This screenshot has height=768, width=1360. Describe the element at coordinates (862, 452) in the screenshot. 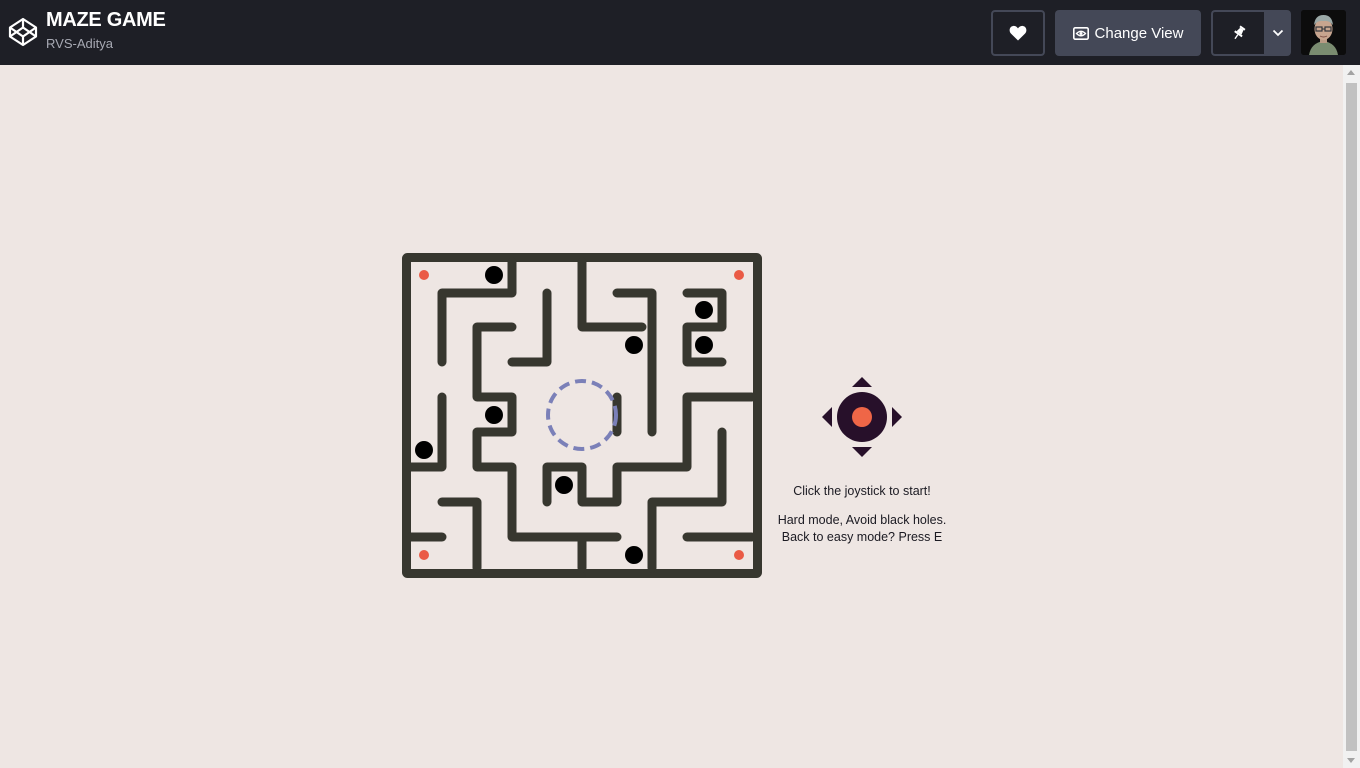

I see `arrow-down-icon` at that location.